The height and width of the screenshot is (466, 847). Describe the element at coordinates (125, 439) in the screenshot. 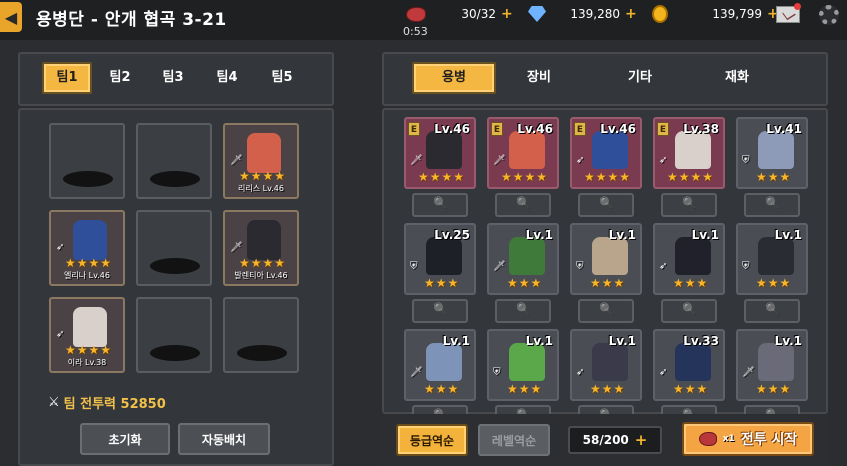

I see `reset-button: 초기화` at that location.